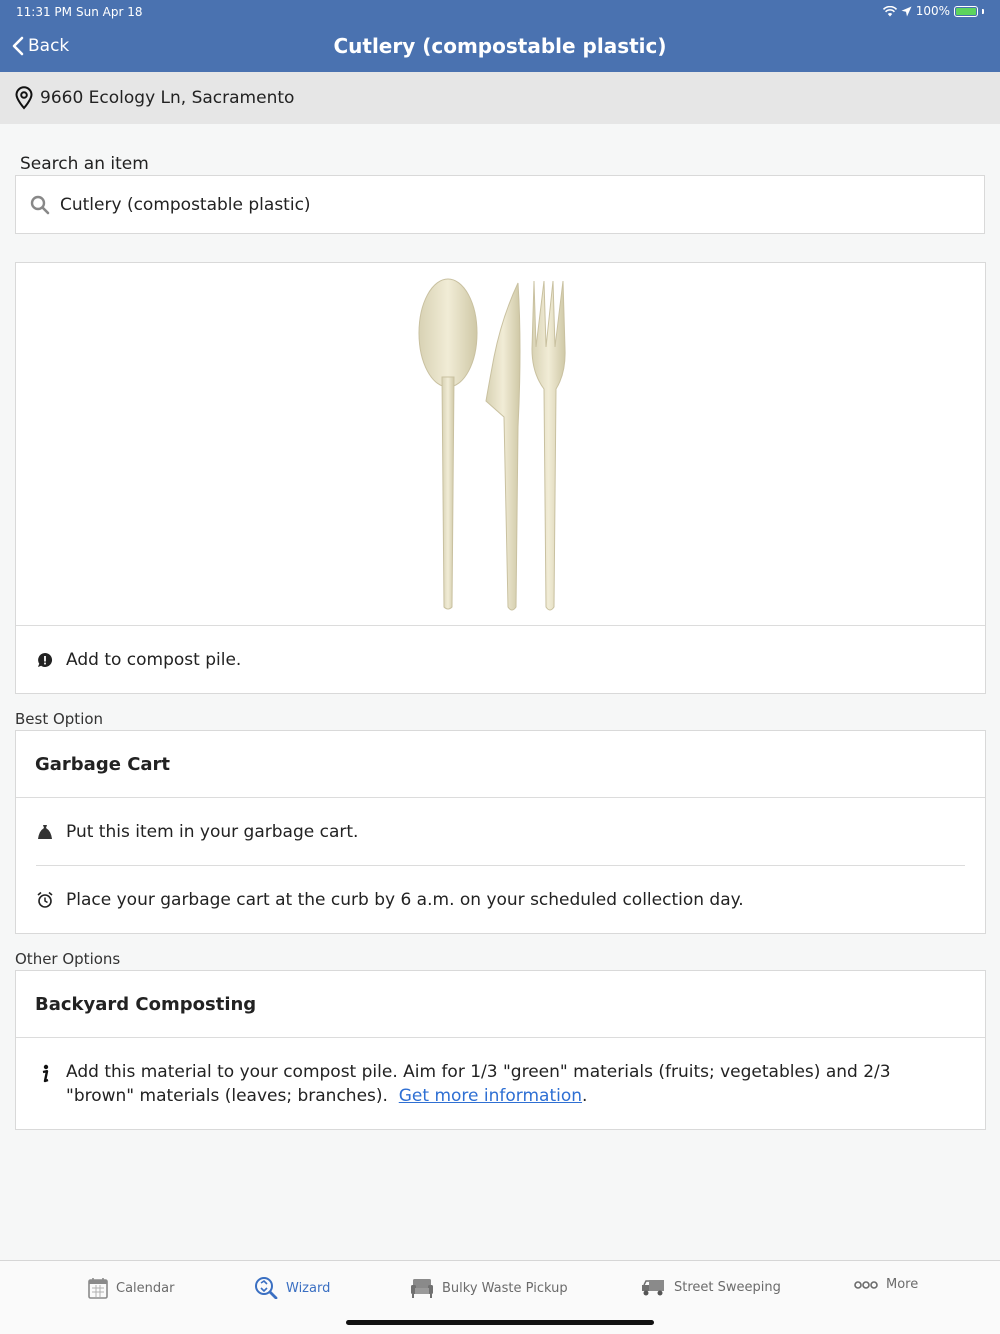  What do you see at coordinates (966, 11) in the screenshot?
I see `battery-icon` at bounding box center [966, 11].